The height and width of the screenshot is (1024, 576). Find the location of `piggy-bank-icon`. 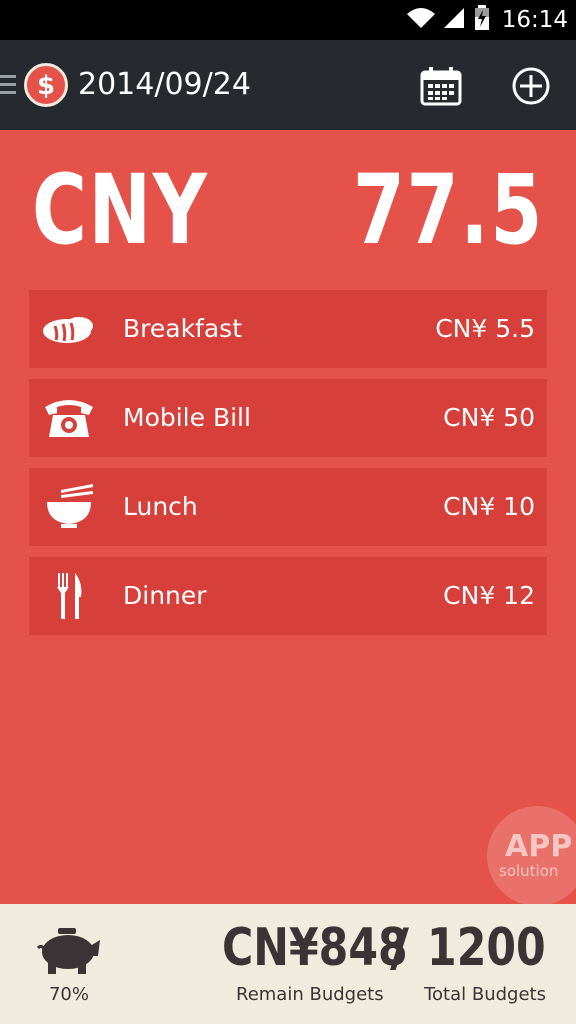

piggy-bank-icon is located at coordinates (69, 952).